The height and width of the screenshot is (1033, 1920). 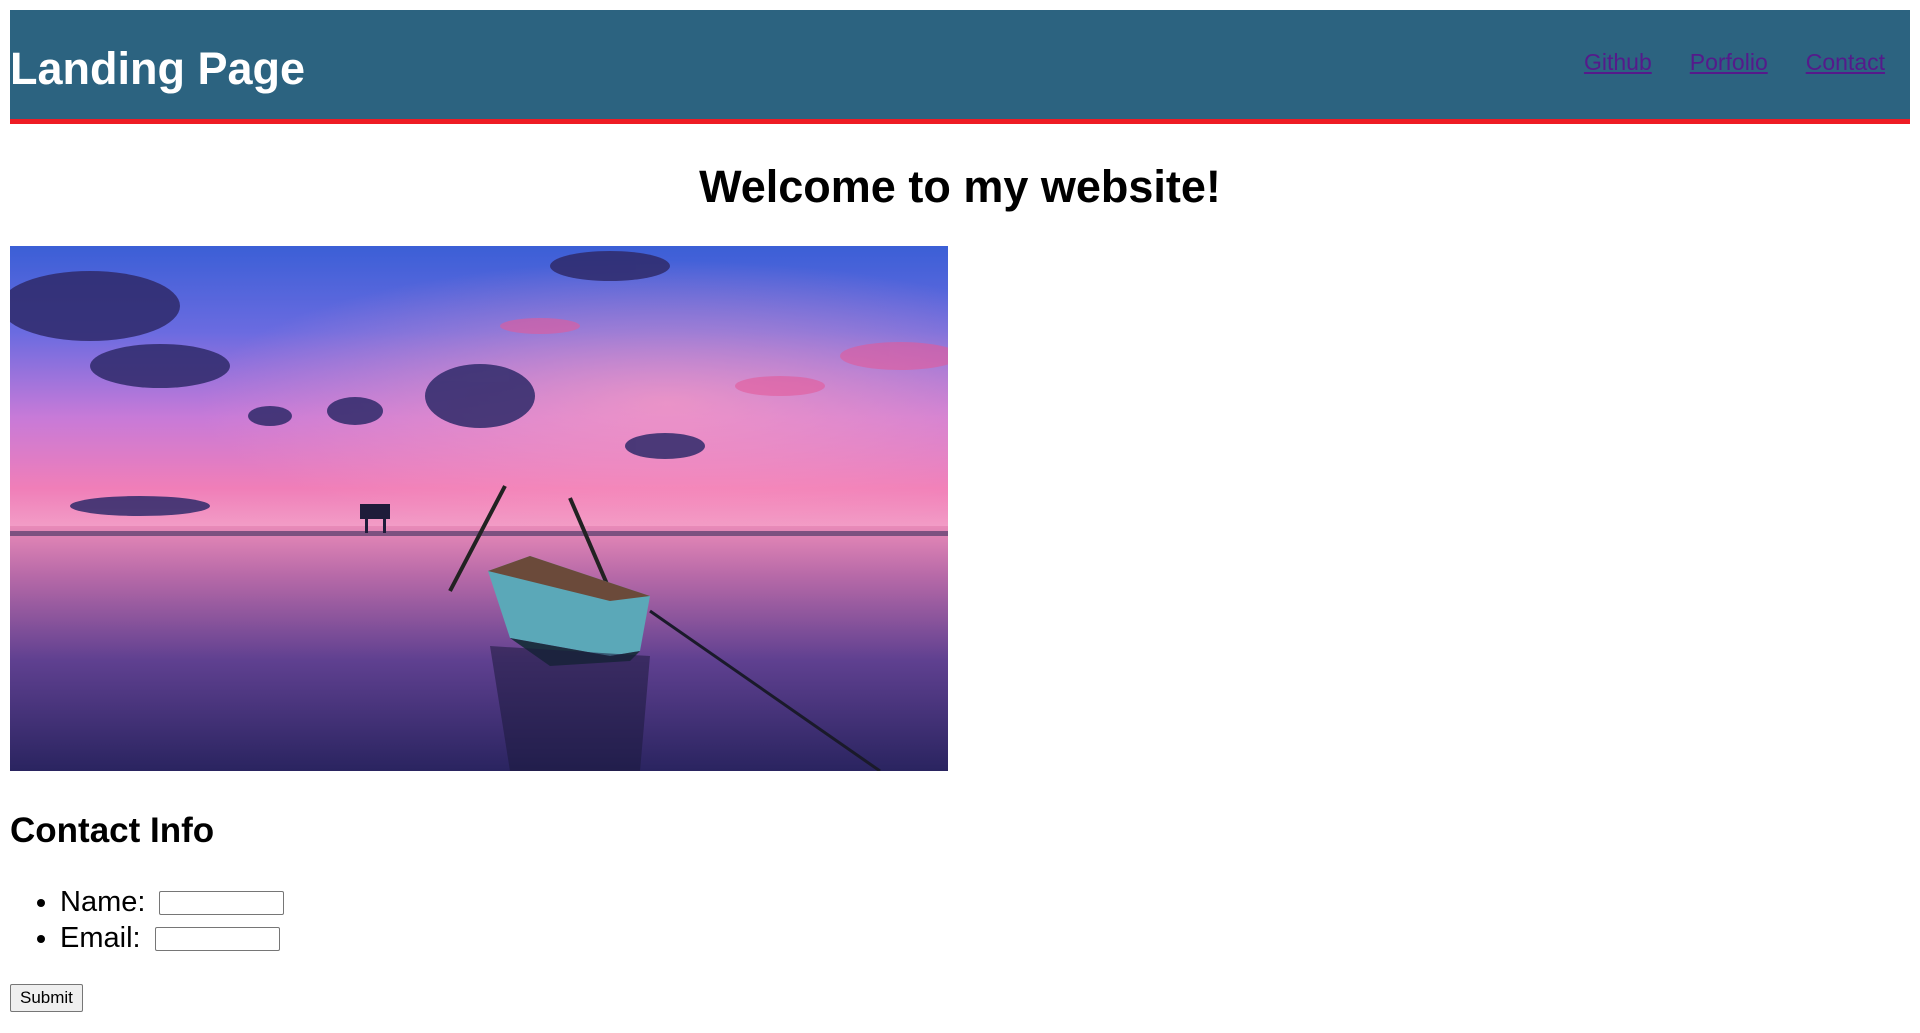 I want to click on contact-info-heading: Contact Info, so click(x=112, y=830).